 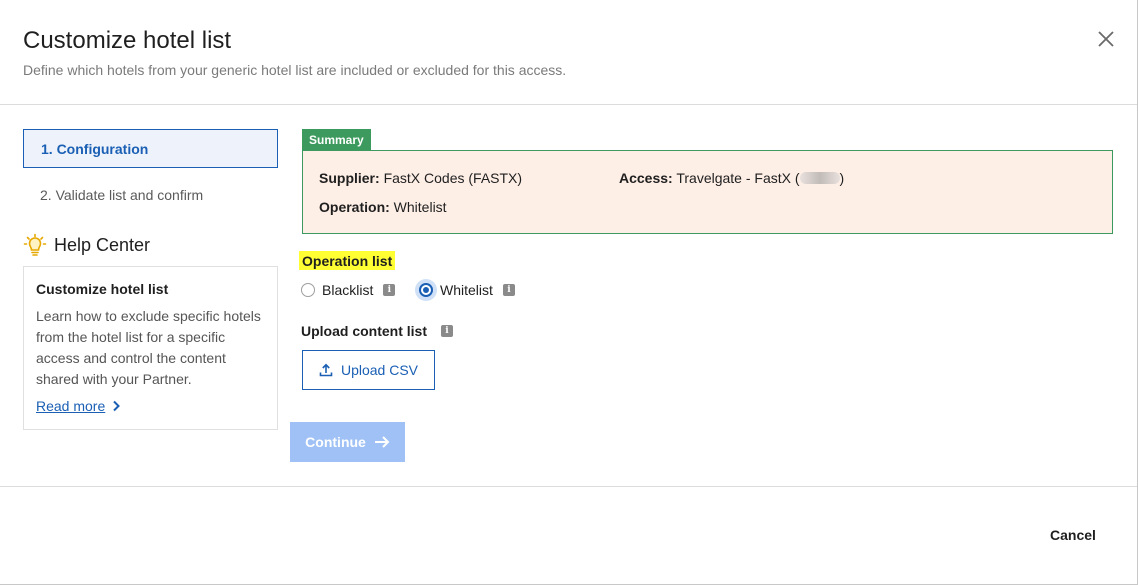 What do you see at coordinates (71, 406) in the screenshot?
I see `read-more-label: Read more` at bounding box center [71, 406].